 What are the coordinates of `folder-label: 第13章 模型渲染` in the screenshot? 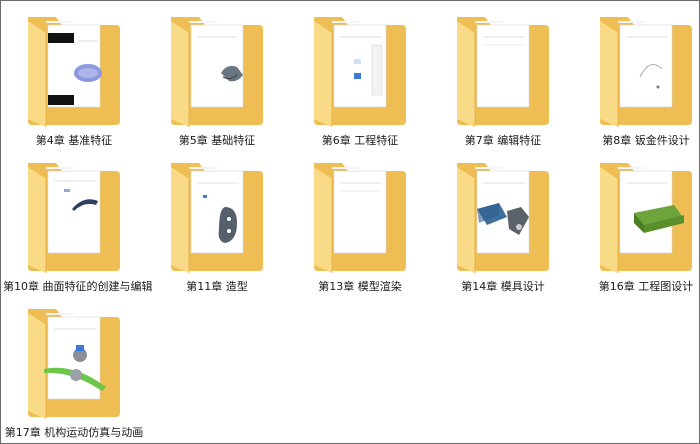 It's located at (360, 286).